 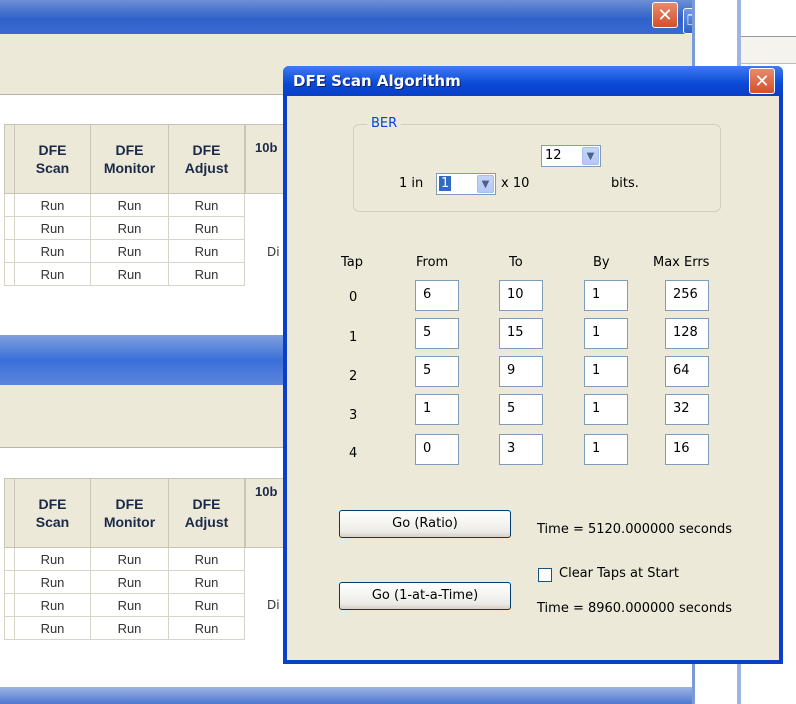 I want to click on tap-to-field: 9, so click(x=521, y=371).